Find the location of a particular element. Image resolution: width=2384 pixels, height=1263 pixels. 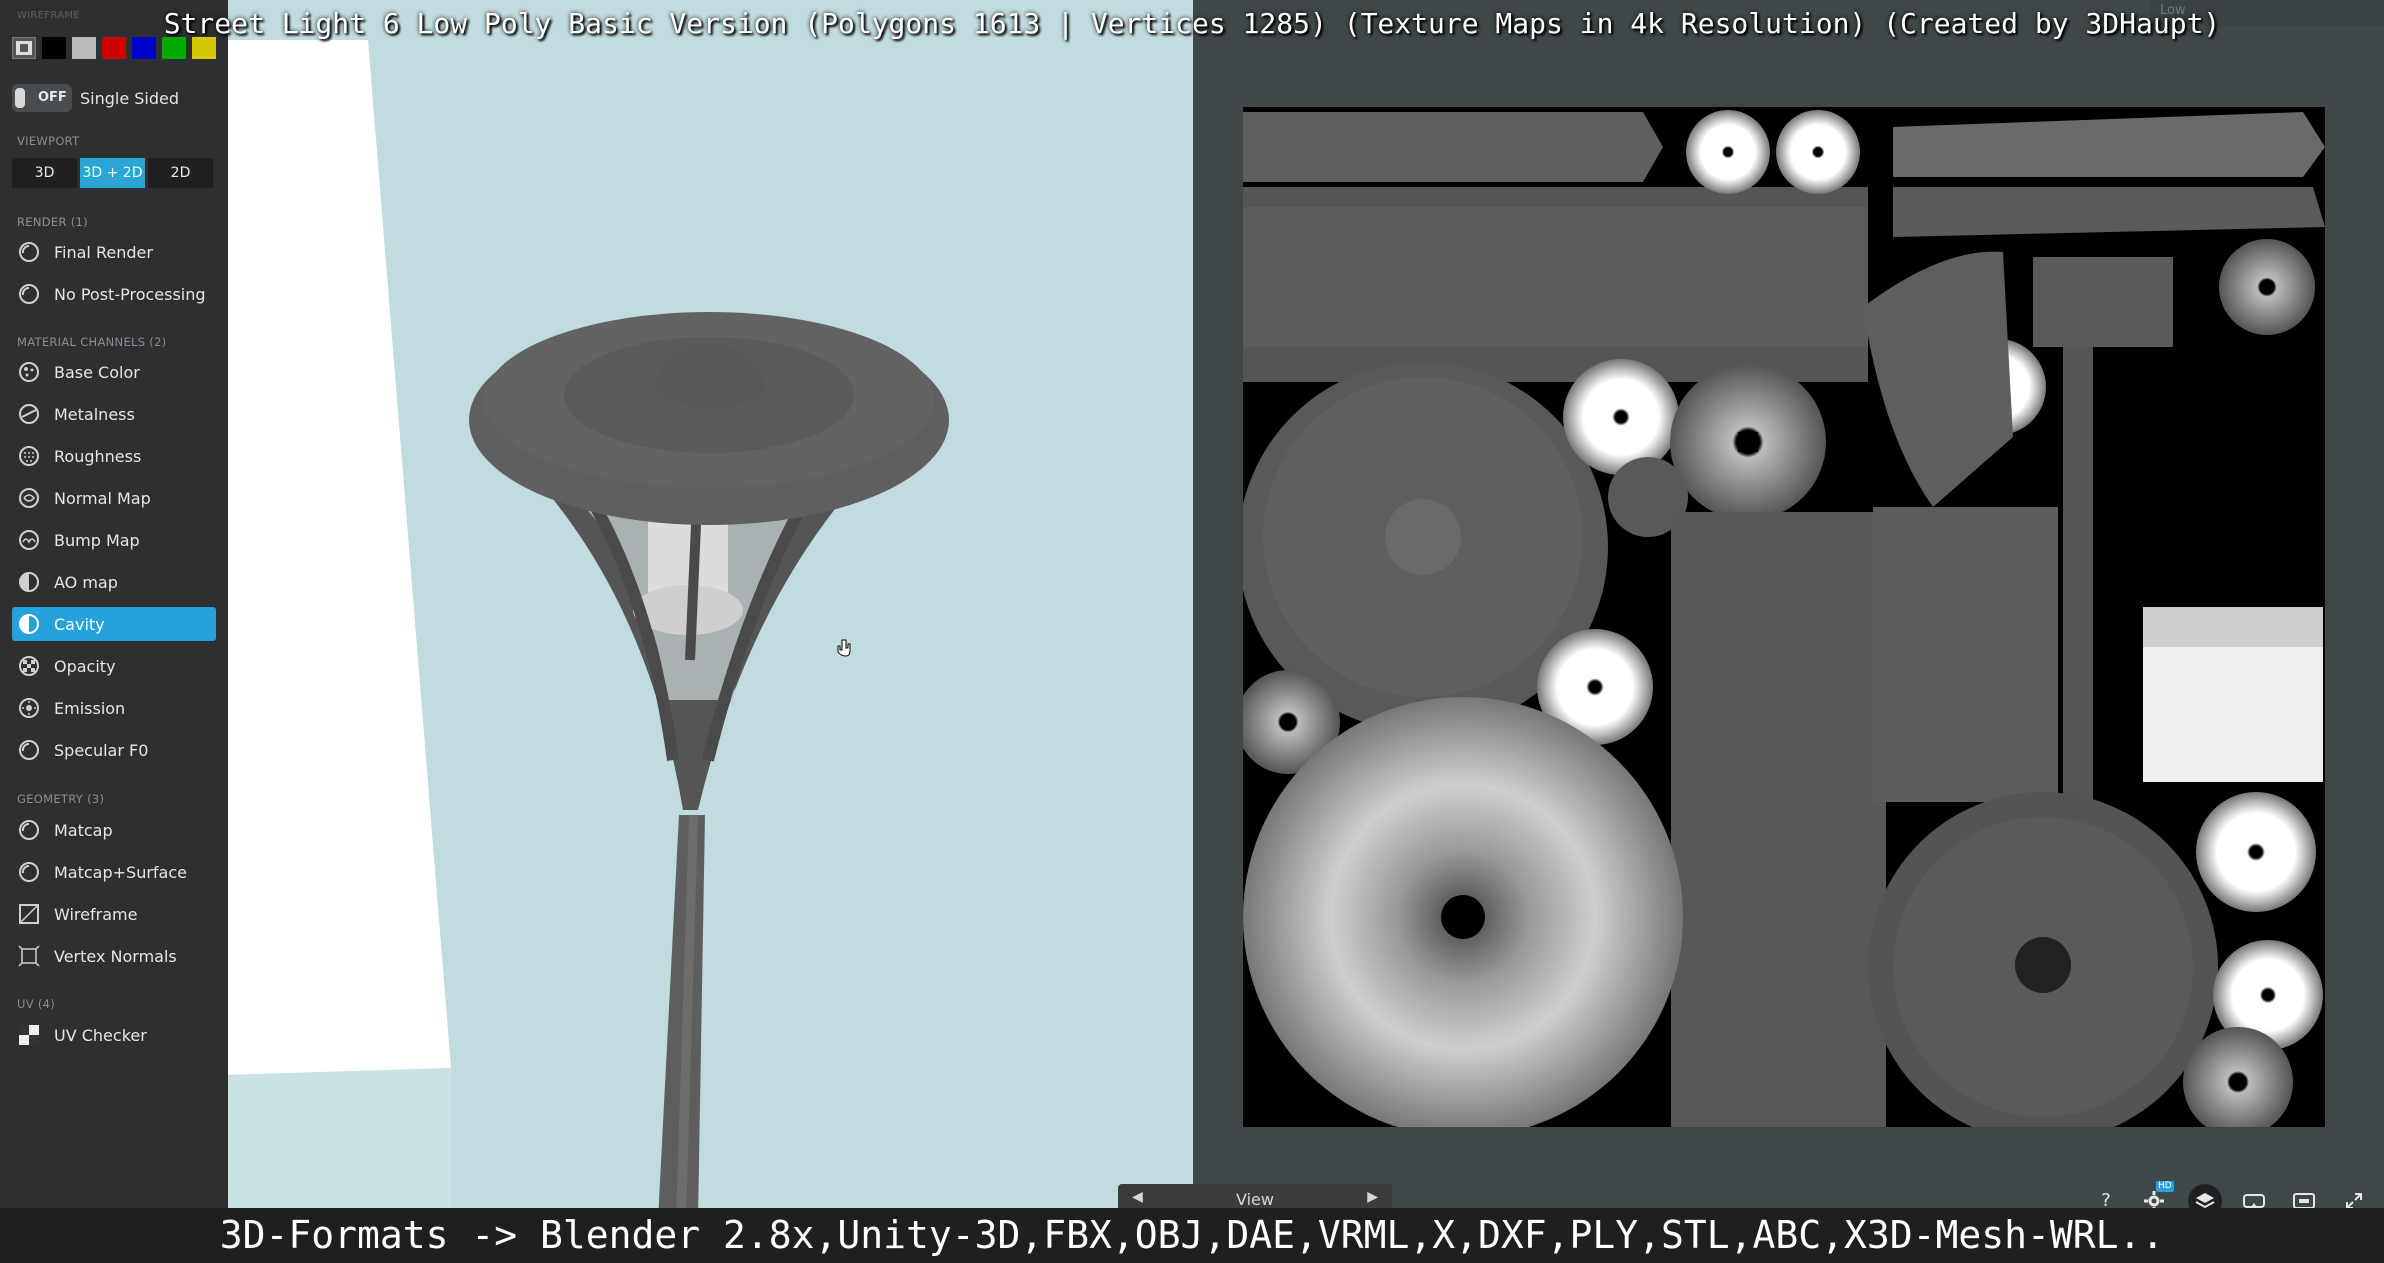

toggle-state: OFF is located at coordinates (52, 97).